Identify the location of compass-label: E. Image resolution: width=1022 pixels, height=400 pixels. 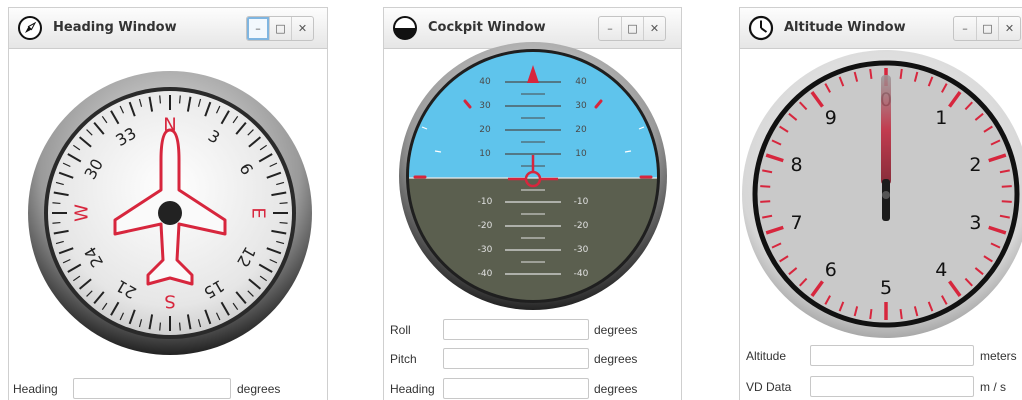
(258, 212).